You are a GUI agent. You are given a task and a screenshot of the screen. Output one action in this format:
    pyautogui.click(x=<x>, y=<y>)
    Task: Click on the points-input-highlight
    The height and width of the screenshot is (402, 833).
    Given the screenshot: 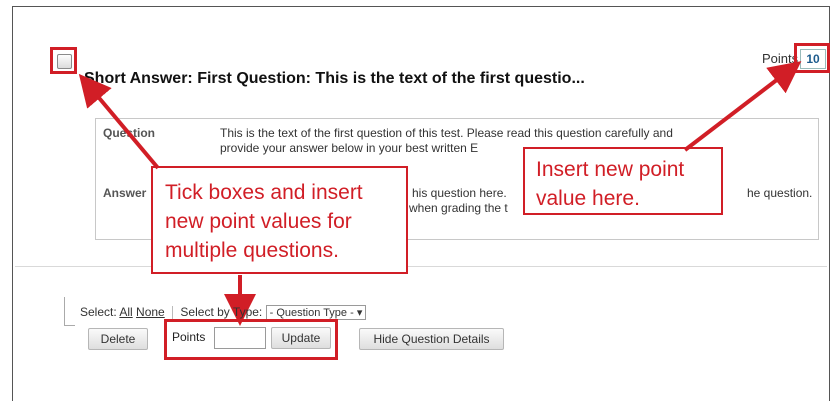 What is the action you would take?
    pyautogui.click(x=812, y=58)
    